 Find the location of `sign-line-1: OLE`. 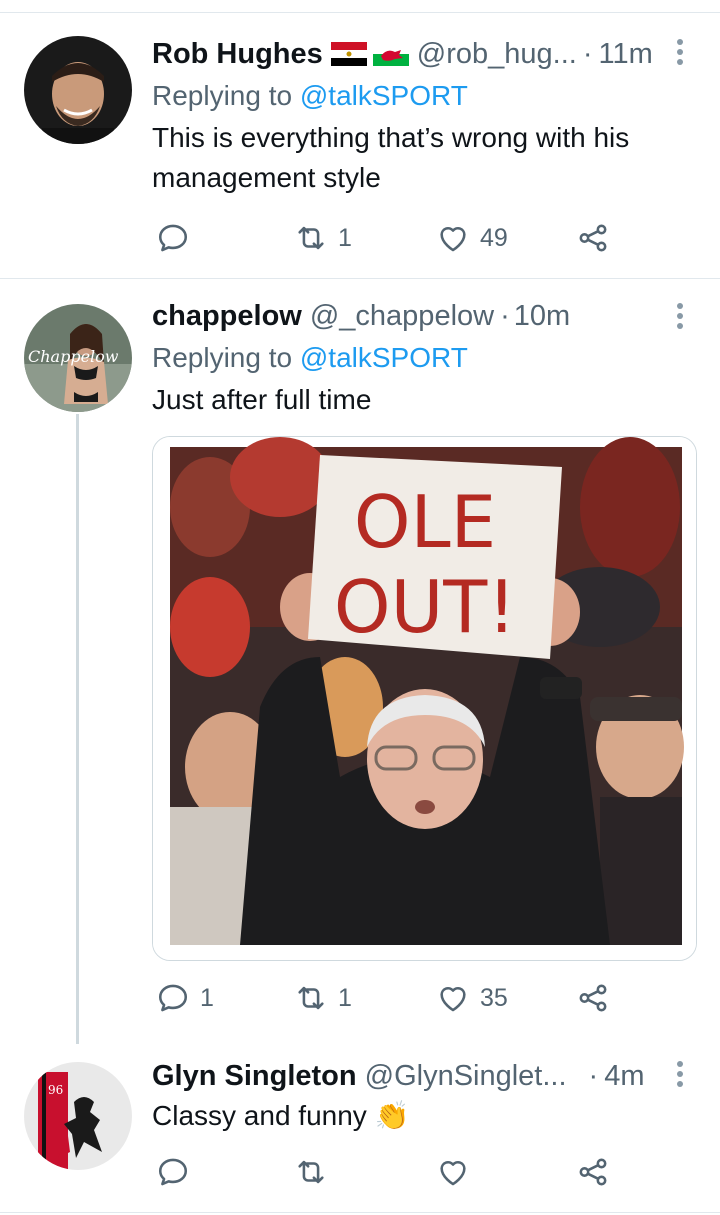

sign-line-1: OLE is located at coordinates (425, 522).